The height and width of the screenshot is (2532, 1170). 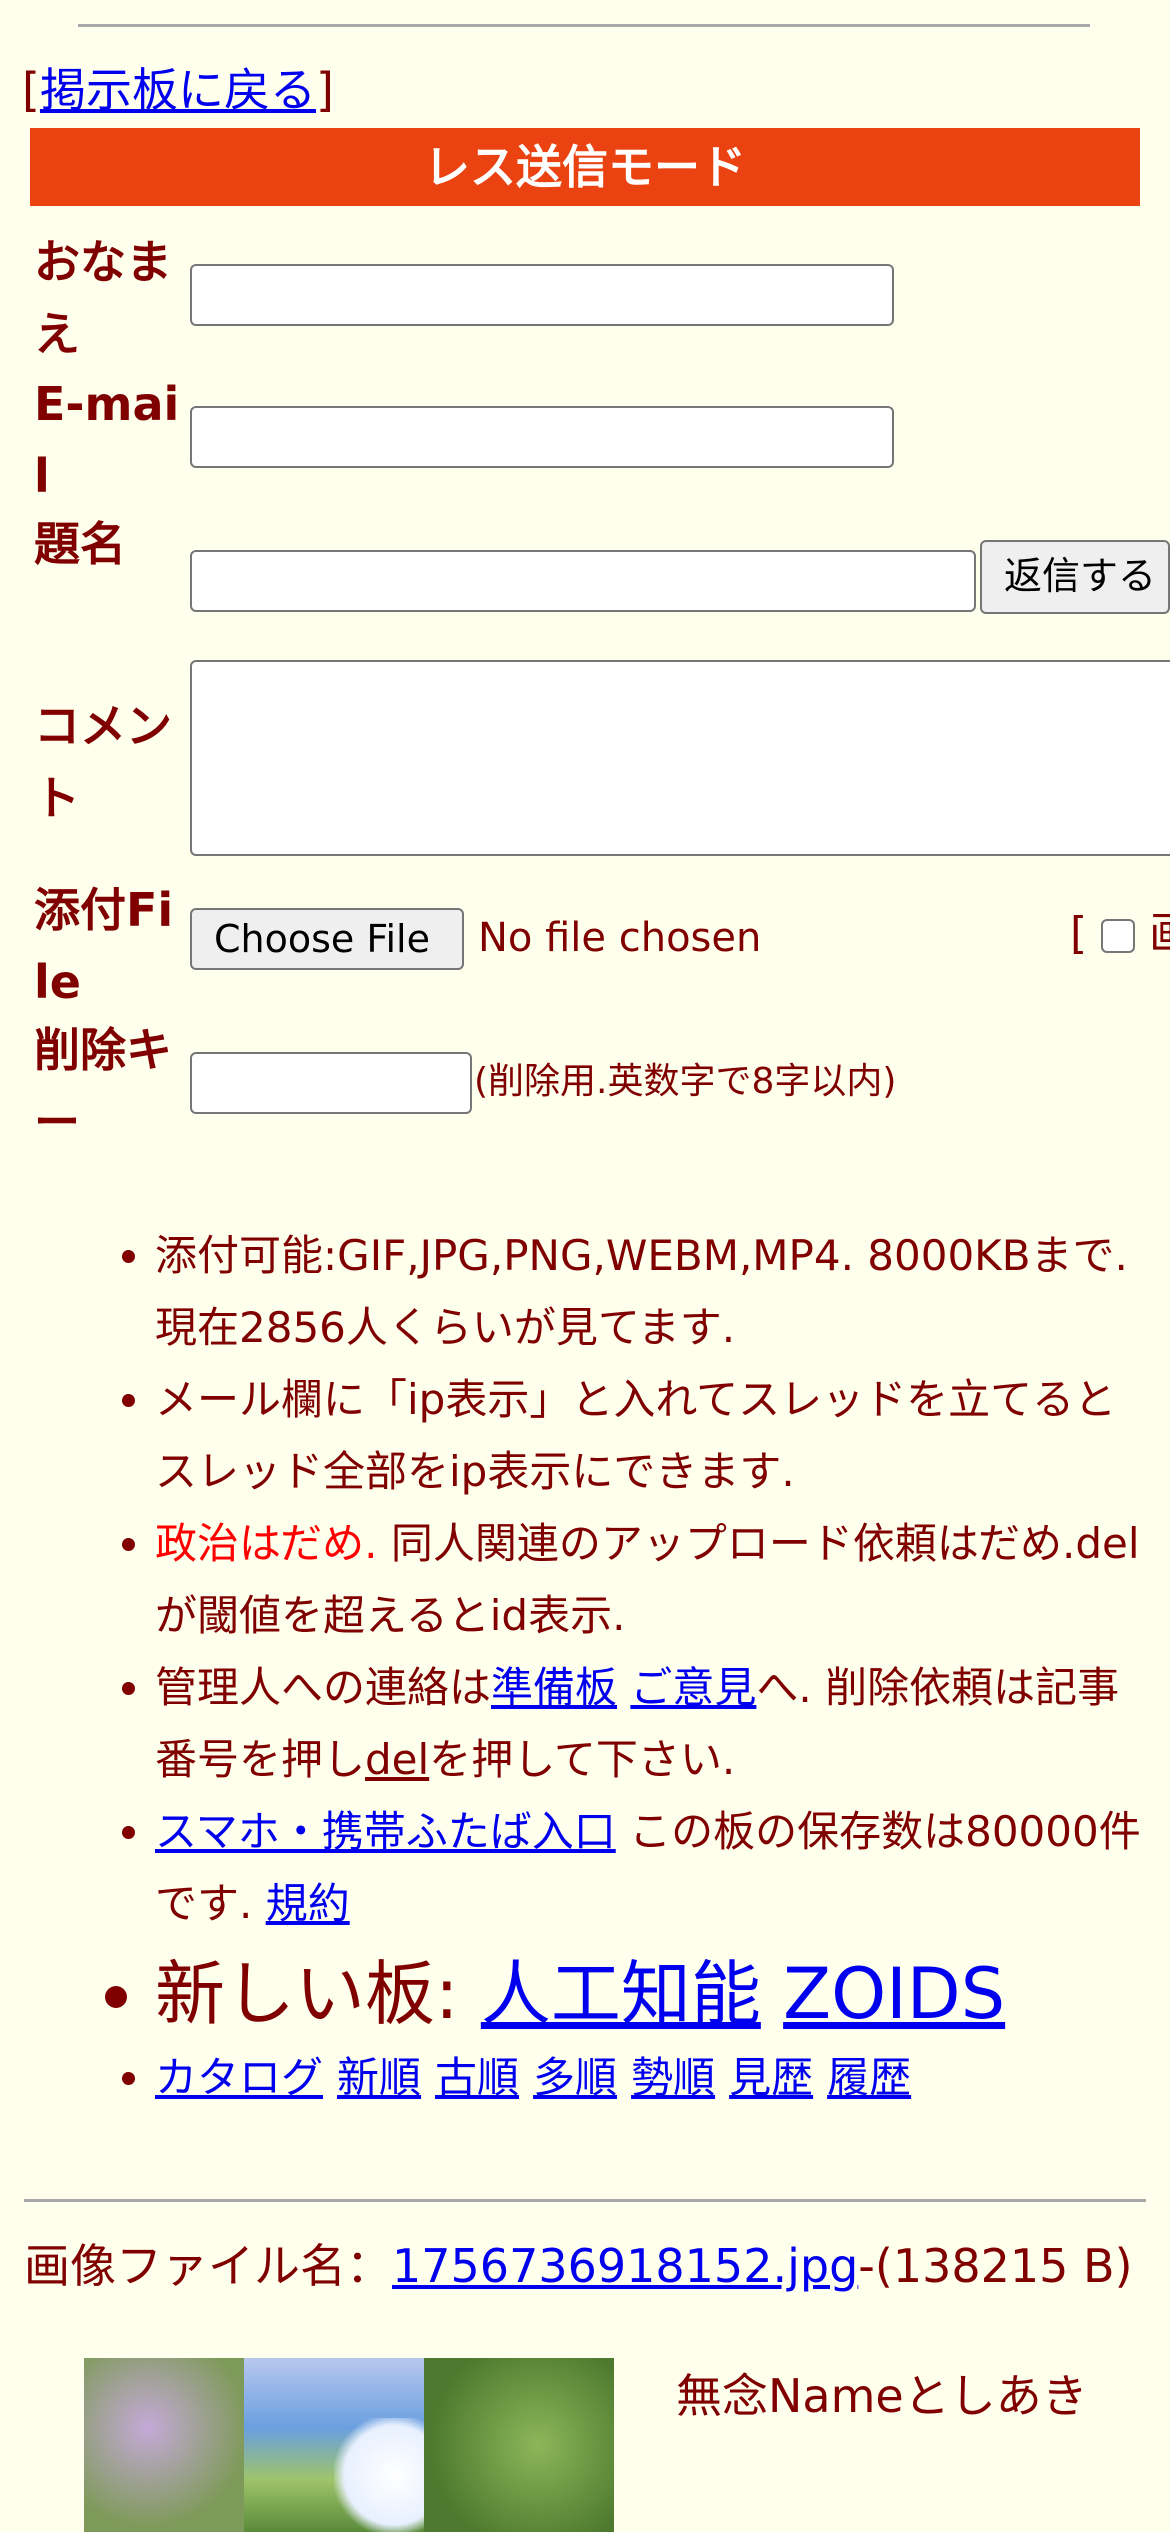 What do you see at coordinates (655, 1580) in the screenshot?
I see `note-rules: 政治はだめ. 同人関連のアップロード依頼はだめ.delが閾値を超えるとid表示.` at bounding box center [655, 1580].